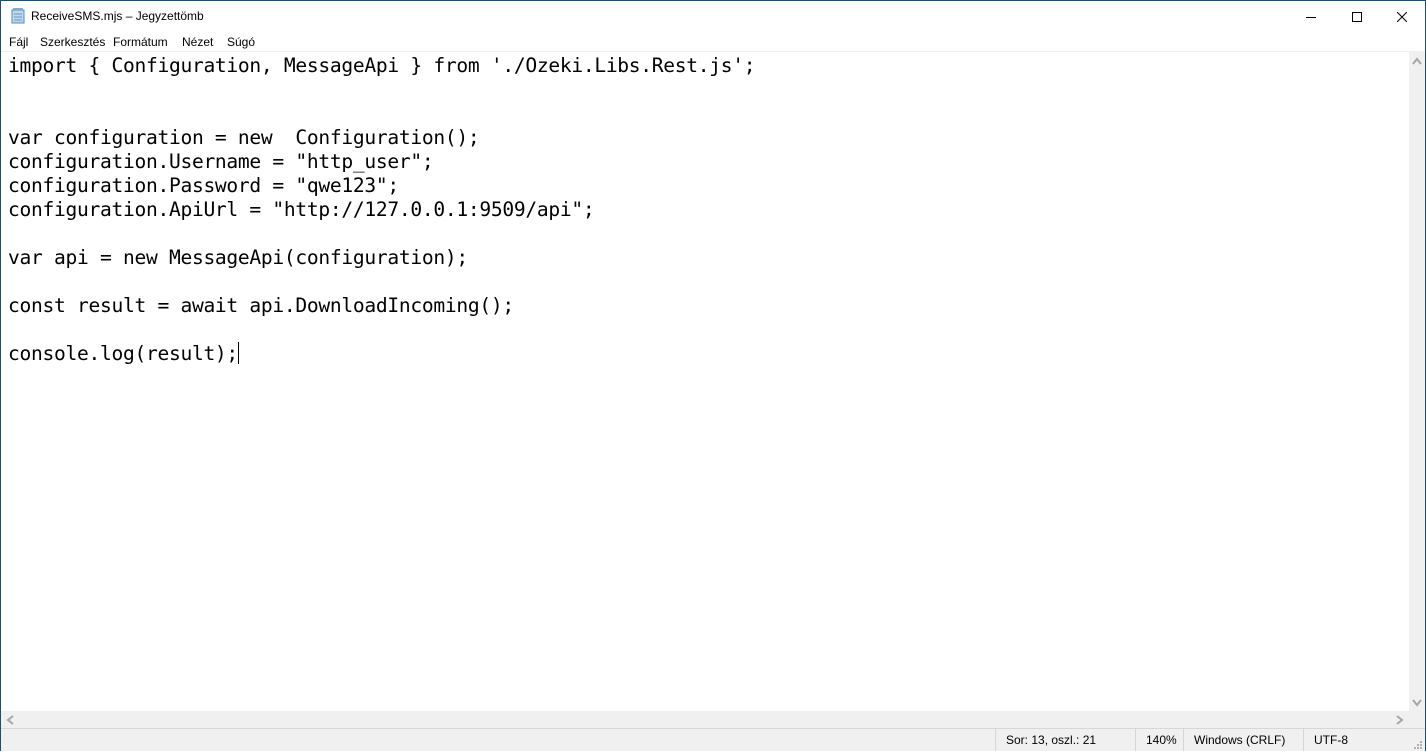 The width and height of the screenshot is (1426, 753). What do you see at coordinates (241, 42) in the screenshot?
I see `menu-help: Súgó` at bounding box center [241, 42].